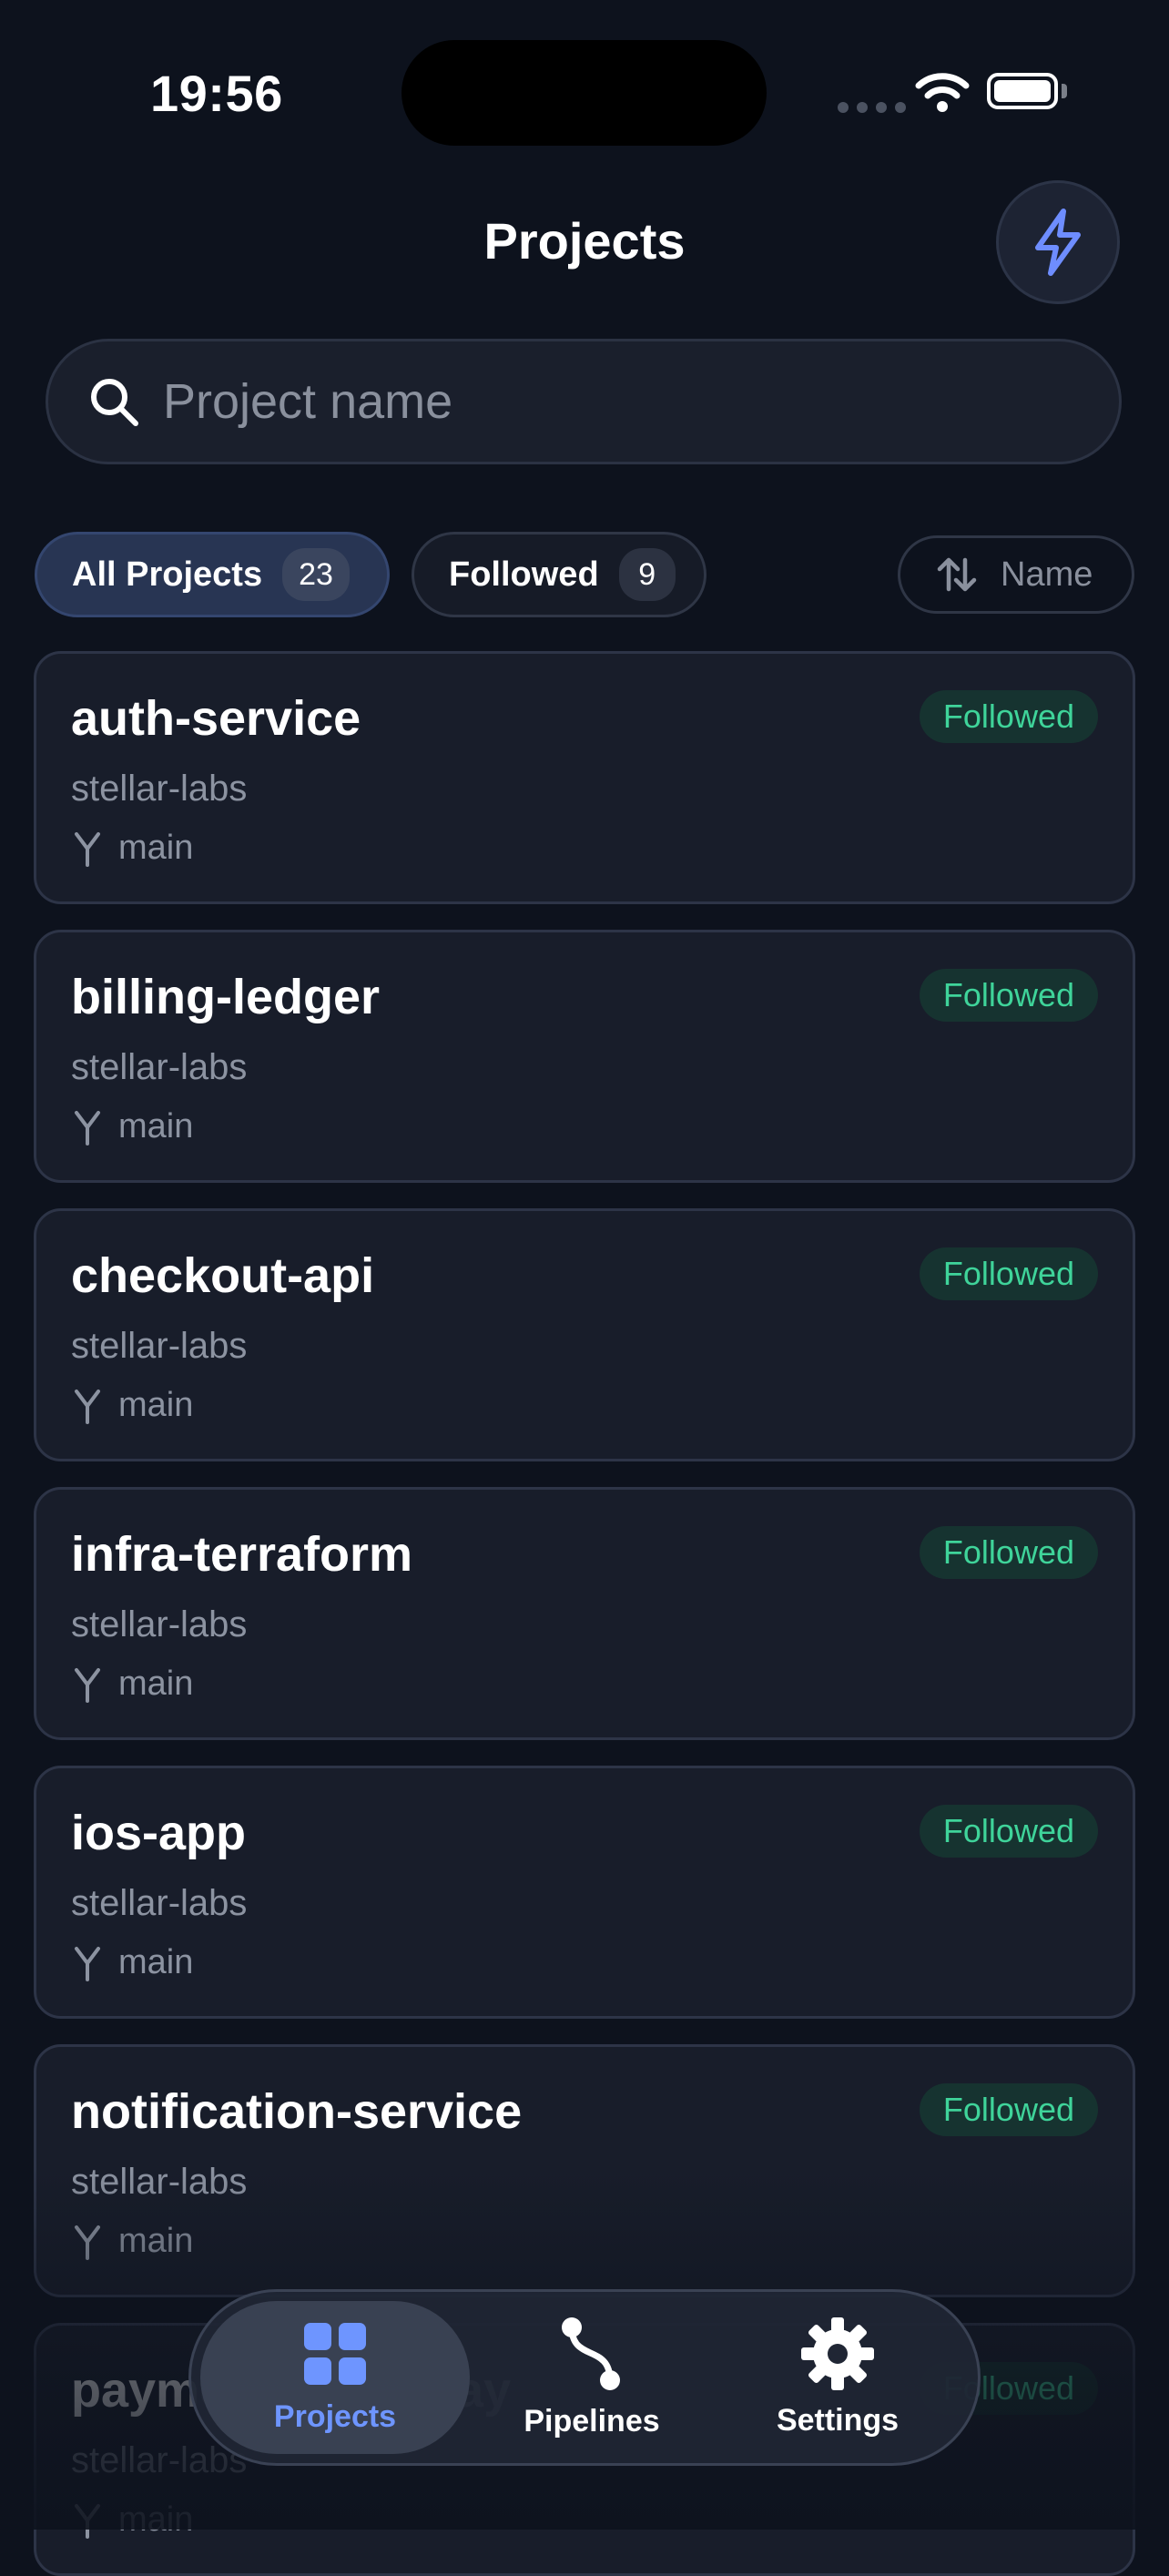 This screenshot has width=1169, height=2576. What do you see at coordinates (838, 2420) in the screenshot?
I see `tab-settings-label: Settings` at bounding box center [838, 2420].